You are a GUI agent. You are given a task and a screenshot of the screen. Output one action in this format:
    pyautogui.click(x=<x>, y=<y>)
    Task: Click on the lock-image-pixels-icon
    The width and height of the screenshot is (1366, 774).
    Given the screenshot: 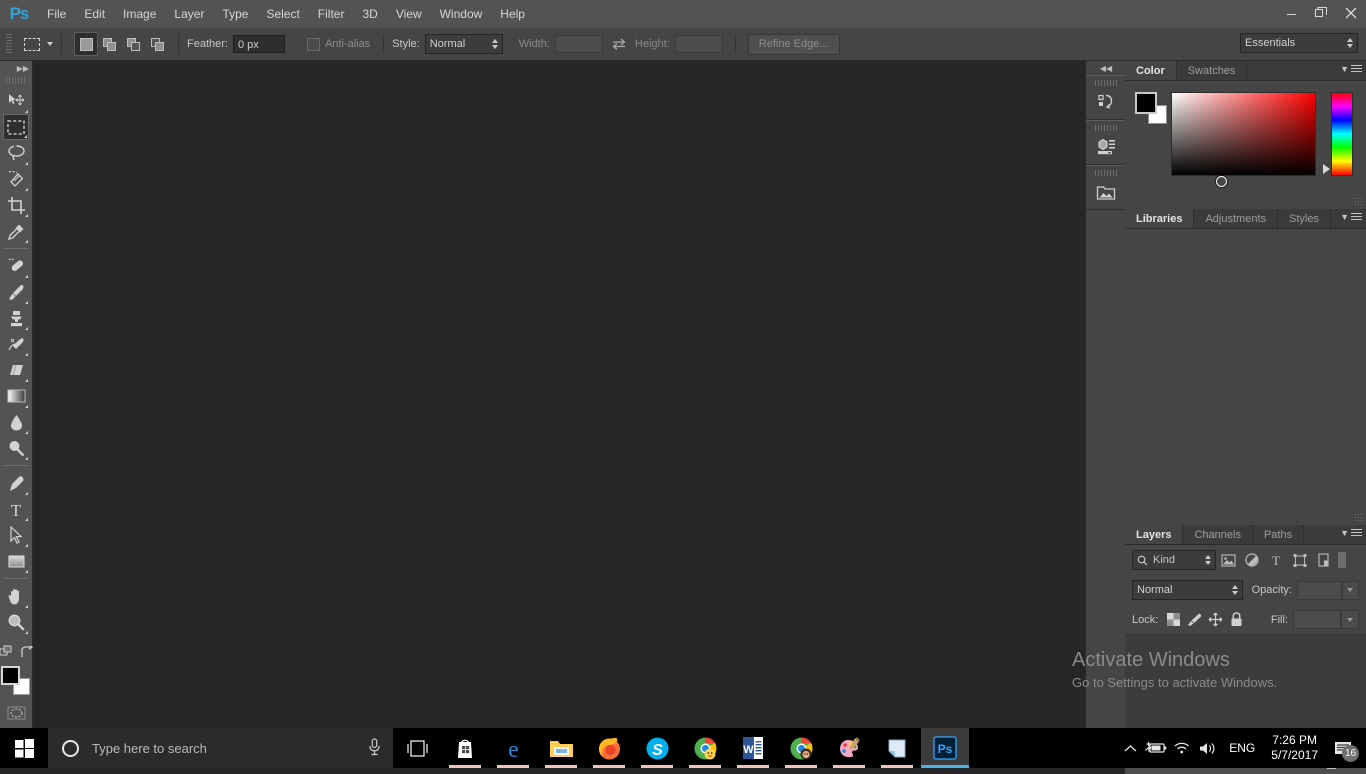 What is the action you would take?
    pyautogui.click(x=1194, y=620)
    